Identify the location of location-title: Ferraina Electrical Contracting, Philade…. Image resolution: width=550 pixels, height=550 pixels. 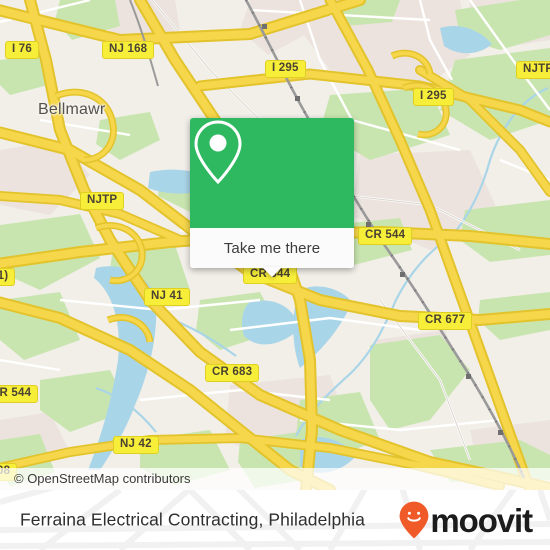
(192, 519).